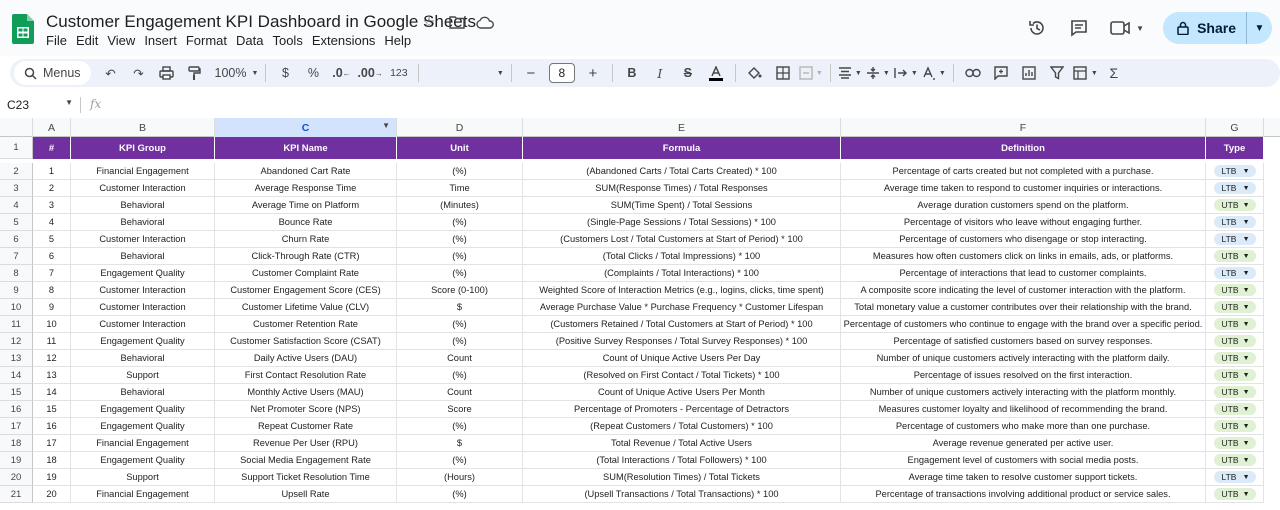 Image resolution: width=1280 pixels, height=510 pixels. Describe the element at coordinates (460, 188) in the screenshot. I see `cell-unit: Time` at that location.